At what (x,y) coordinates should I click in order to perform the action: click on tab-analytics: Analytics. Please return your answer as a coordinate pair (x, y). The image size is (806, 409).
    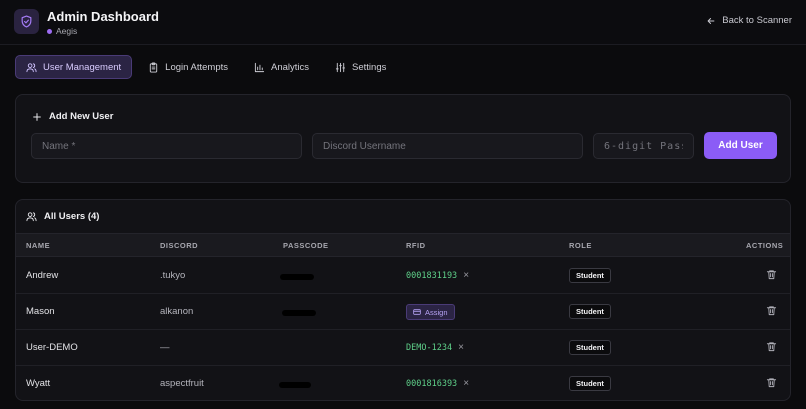
    Looking at the image, I should click on (281, 67).